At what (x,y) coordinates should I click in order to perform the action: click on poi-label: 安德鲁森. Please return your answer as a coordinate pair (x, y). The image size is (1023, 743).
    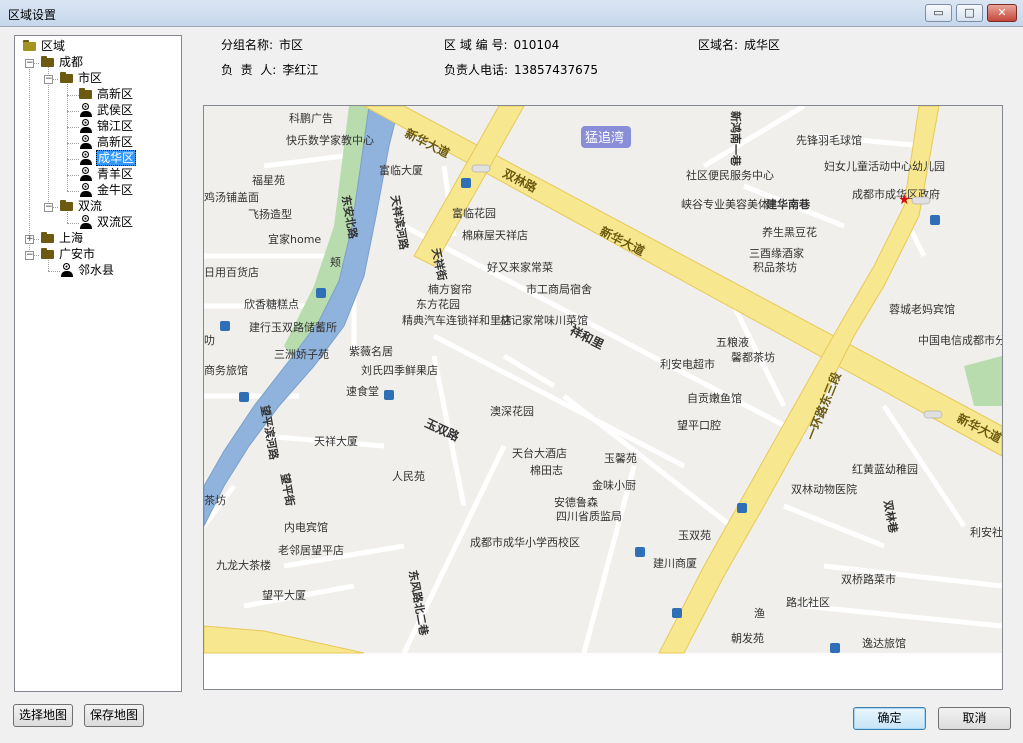
    Looking at the image, I should click on (576, 502).